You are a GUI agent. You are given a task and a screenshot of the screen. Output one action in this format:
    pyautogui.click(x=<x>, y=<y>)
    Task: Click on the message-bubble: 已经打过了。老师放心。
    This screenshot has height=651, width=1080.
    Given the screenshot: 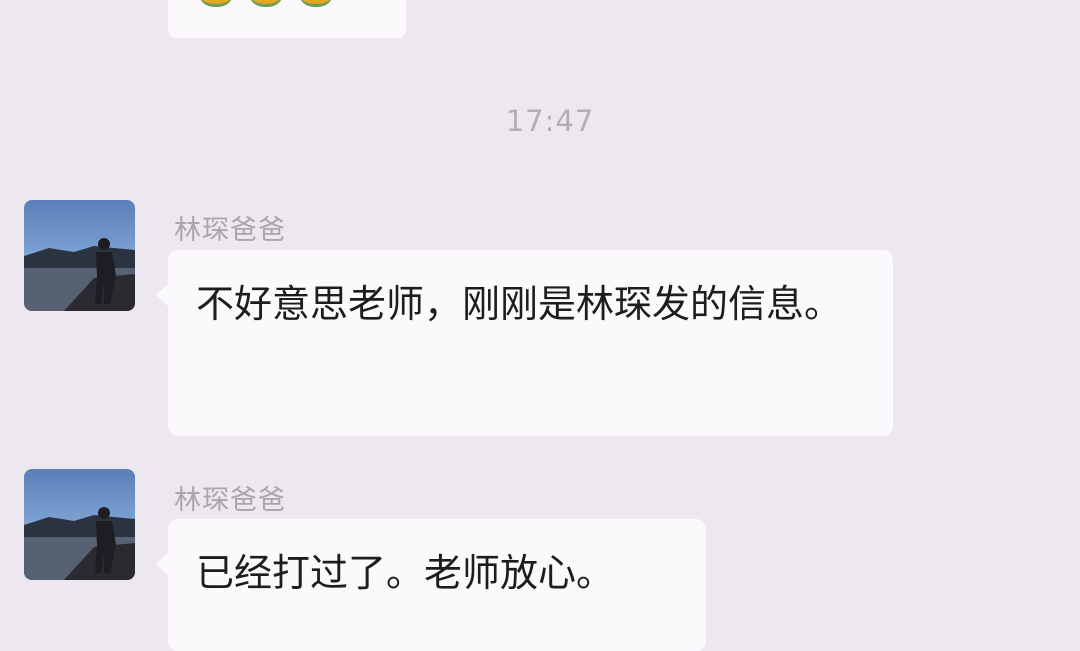 What is the action you would take?
    pyautogui.click(x=431, y=585)
    